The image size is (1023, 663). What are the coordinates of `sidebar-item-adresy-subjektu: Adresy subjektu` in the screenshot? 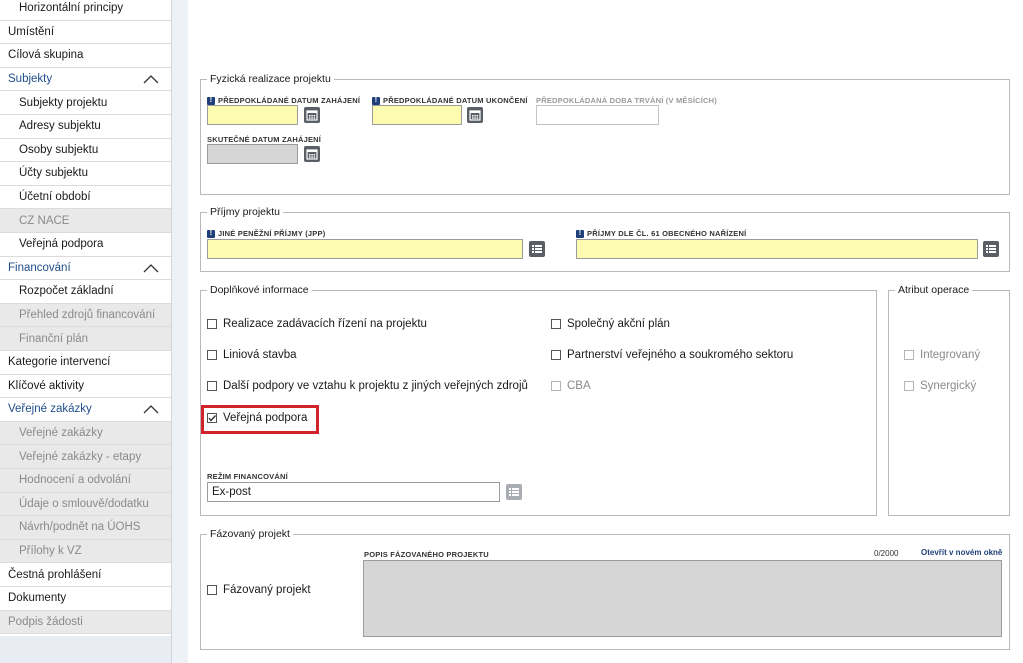 It's located at (85, 127).